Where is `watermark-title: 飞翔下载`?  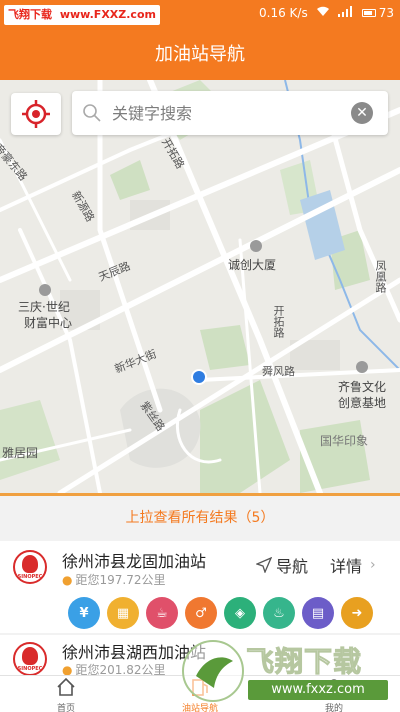
watermark-title: 飞翔下载 is located at coordinates (304, 662).